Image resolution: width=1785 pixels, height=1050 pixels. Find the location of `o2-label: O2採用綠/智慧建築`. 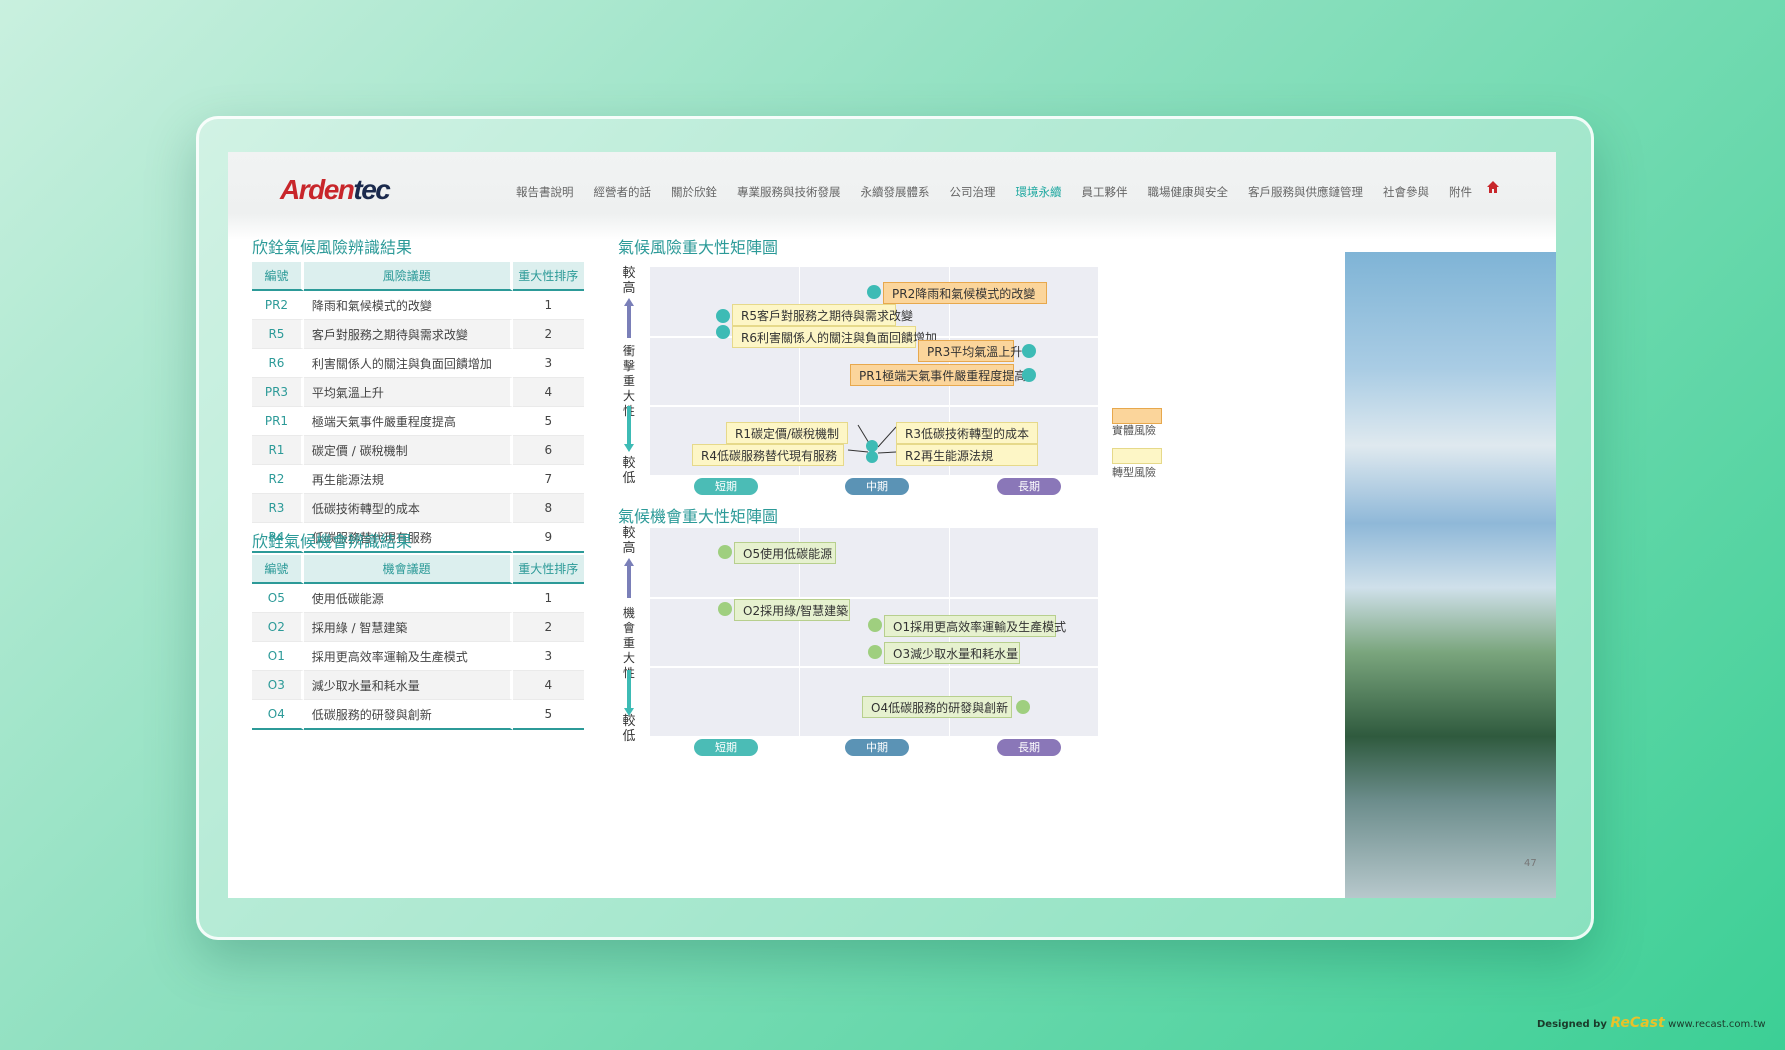

o2-label: O2採用綠/智慧建築 is located at coordinates (792, 610).